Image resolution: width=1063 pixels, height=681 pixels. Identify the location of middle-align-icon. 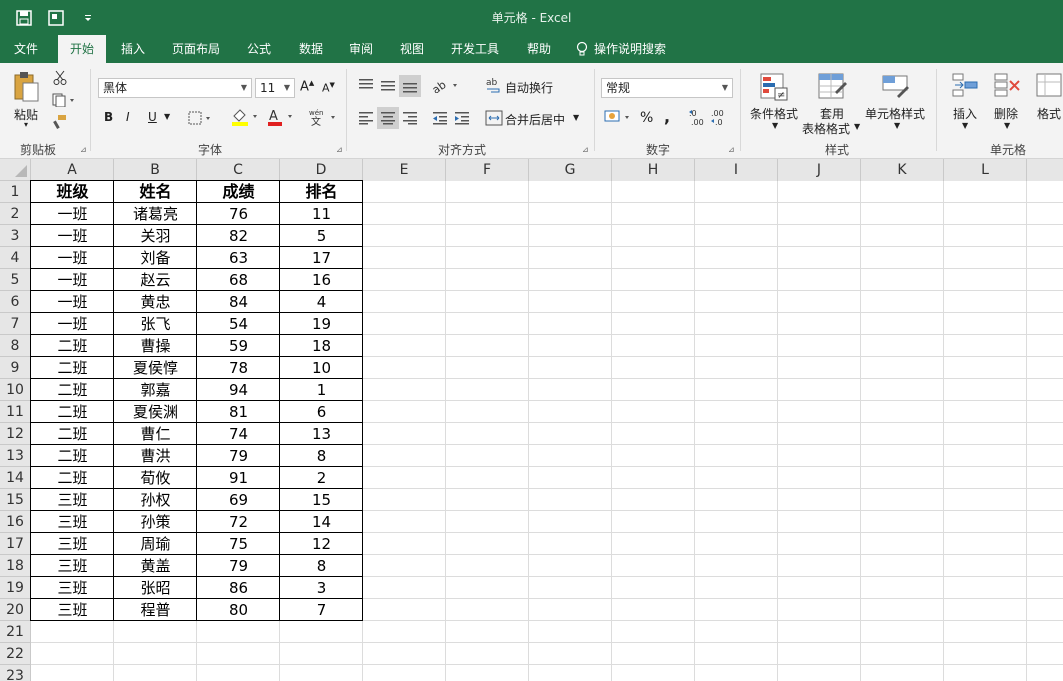
(388, 85).